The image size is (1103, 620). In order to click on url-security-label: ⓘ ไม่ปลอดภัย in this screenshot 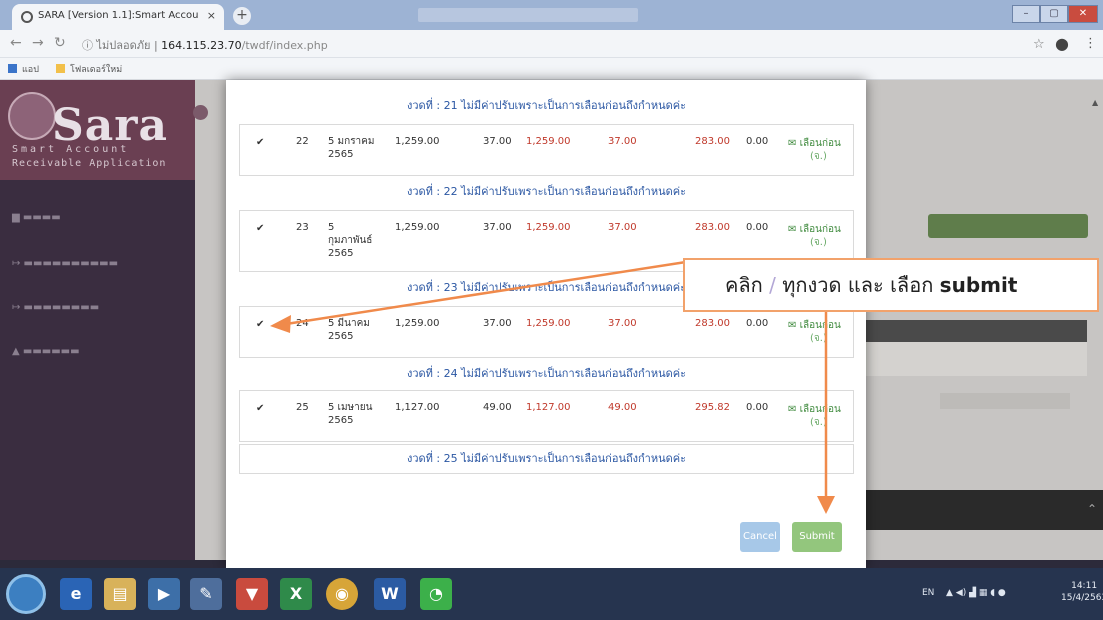, I will do `click(116, 45)`.